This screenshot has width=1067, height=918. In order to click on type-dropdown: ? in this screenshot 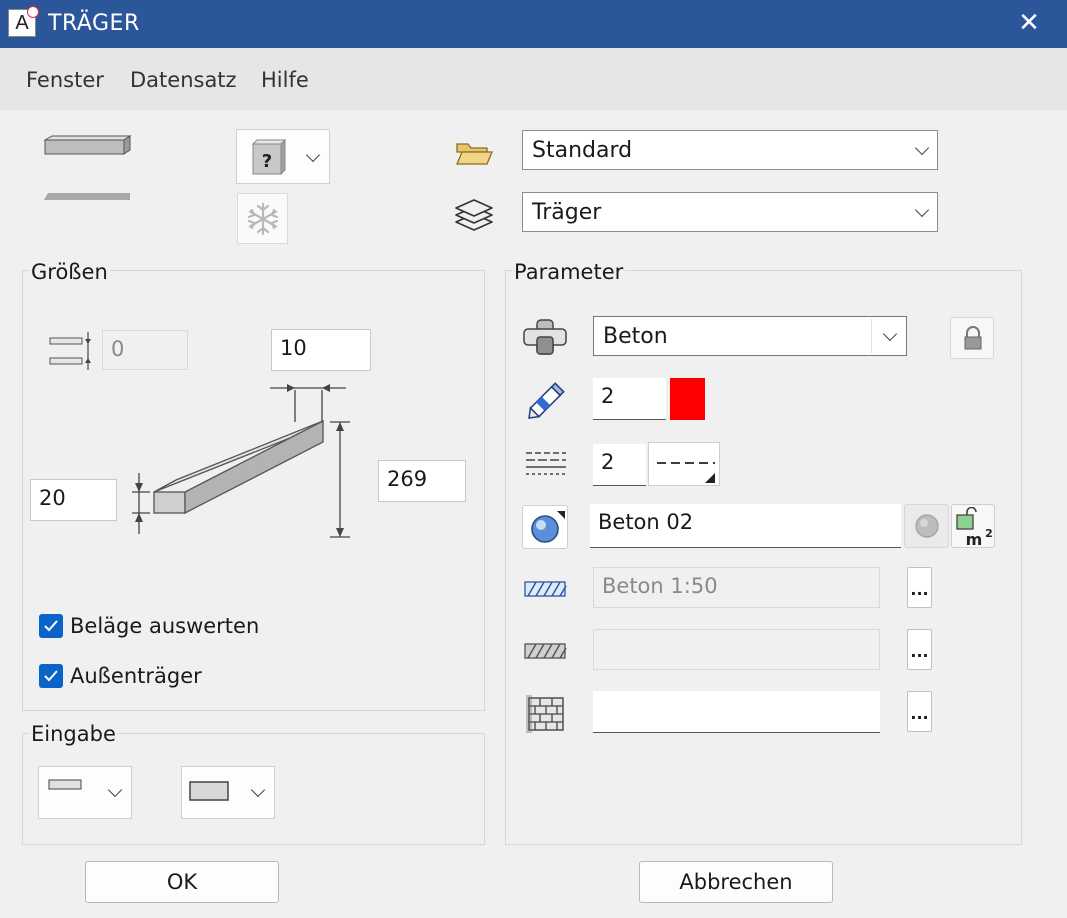, I will do `click(283, 156)`.